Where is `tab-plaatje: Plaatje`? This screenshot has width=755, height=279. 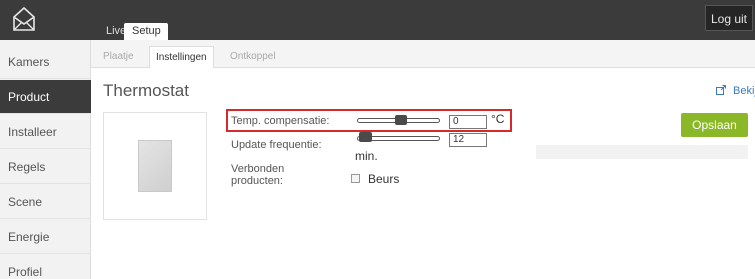 tab-plaatje: Plaatje is located at coordinates (118, 57).